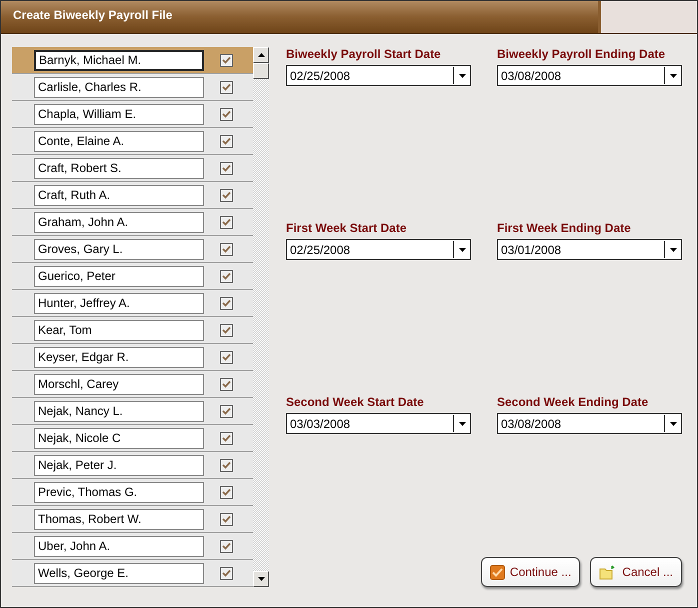  I want to click on employee-name-field: Chapla, William E., so click(119, 114).